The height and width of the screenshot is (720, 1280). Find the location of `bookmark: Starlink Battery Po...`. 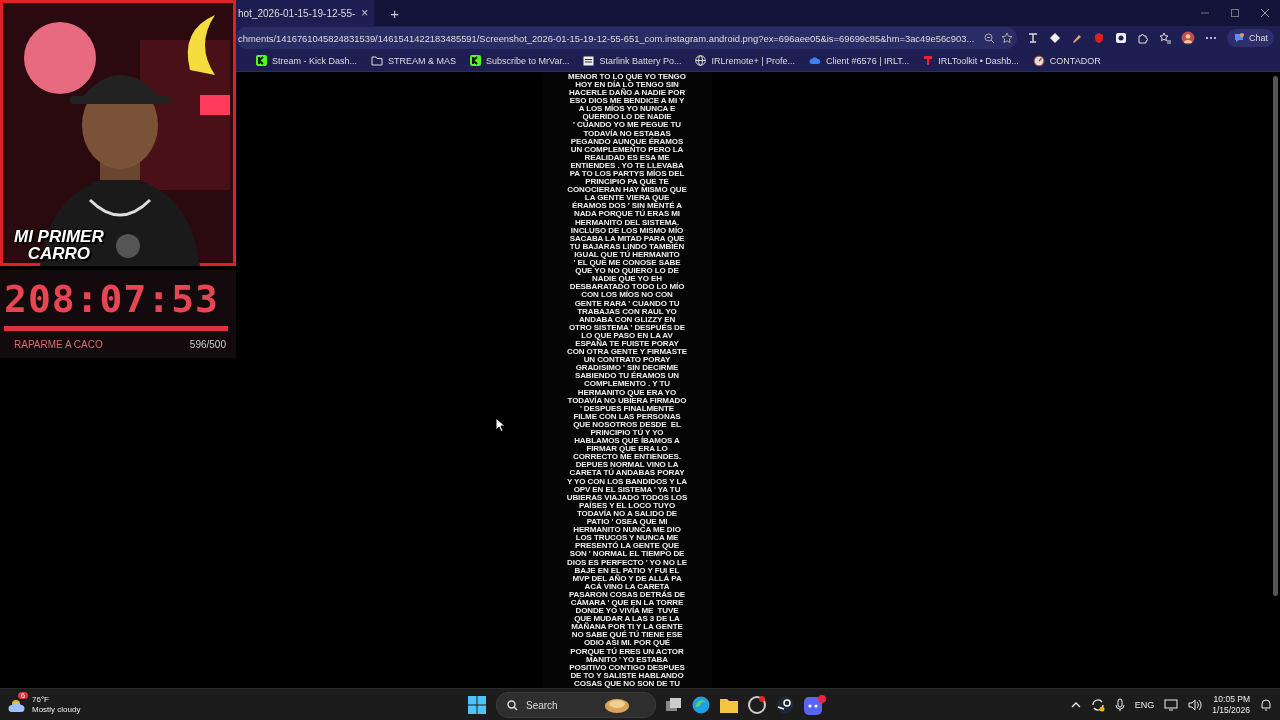

bookmark: Starlink Battery Po... is located at coordinates (632, 60).